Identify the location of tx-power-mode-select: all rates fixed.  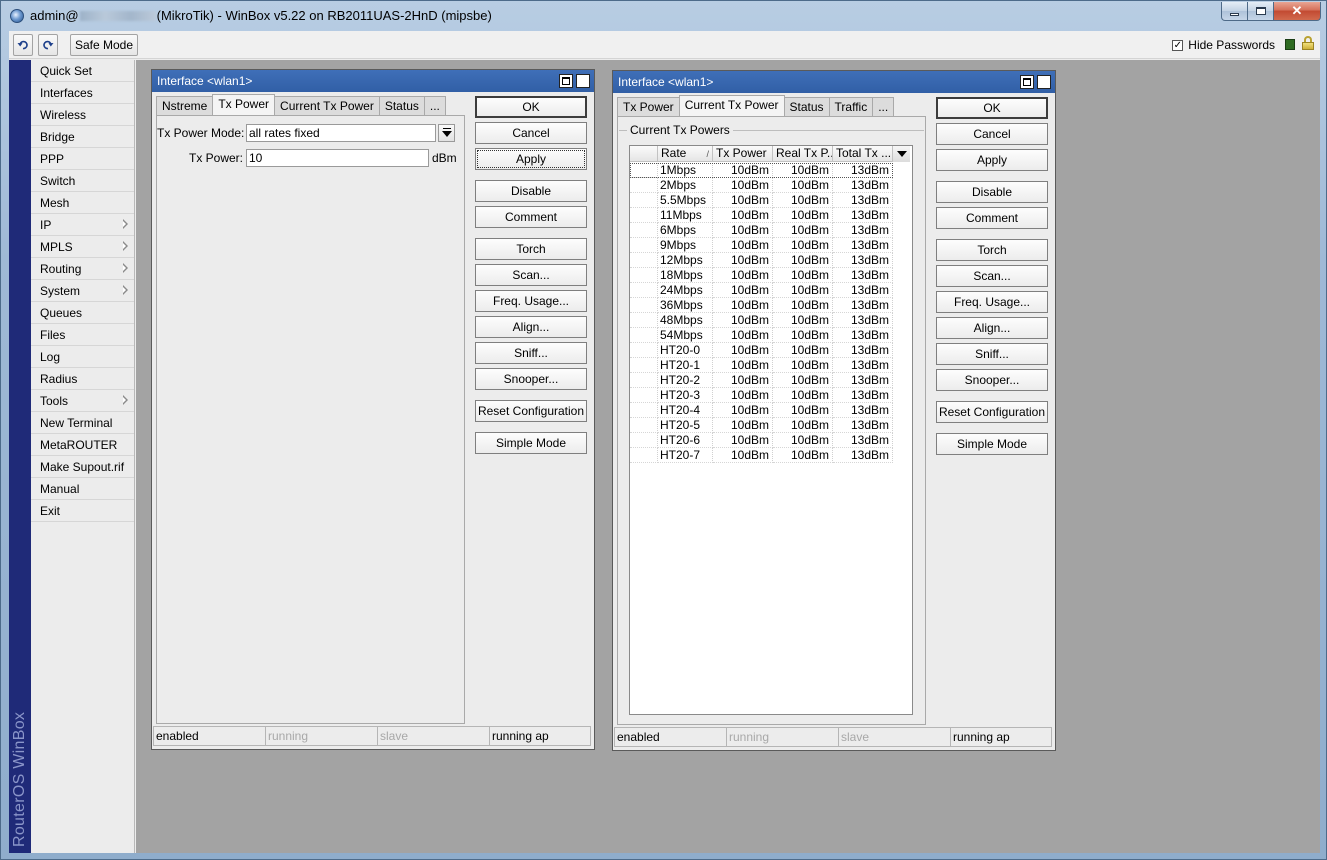
(341, 133).